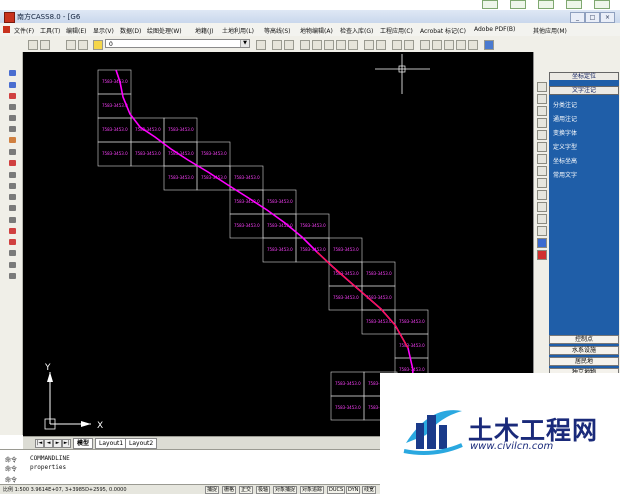 The width and height of the screenshot is (620, 494). What do you see at coordinates (565, 174) in the screenshot?
I see `list-item-common-text: 常用文字` at bounding box center [565, 174].